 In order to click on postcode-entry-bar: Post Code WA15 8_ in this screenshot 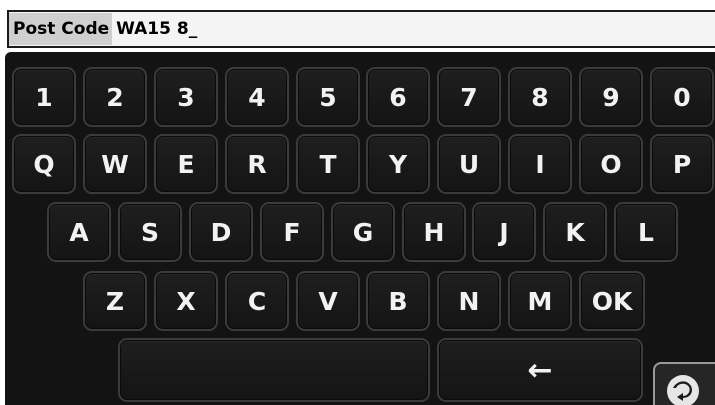, I will do `click(361, 29)`.